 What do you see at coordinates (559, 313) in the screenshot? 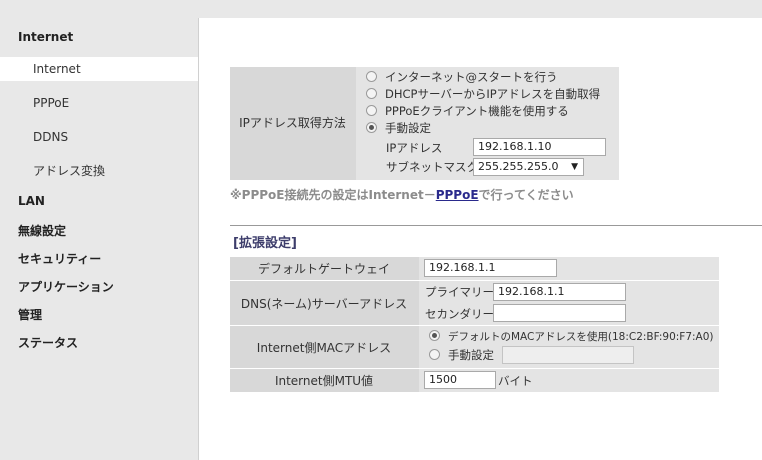
I see `dns-secondary-input` at bounding box center [559, 313].